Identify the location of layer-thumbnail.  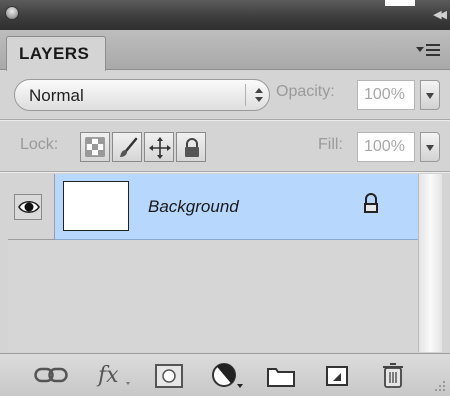
(96, 206).